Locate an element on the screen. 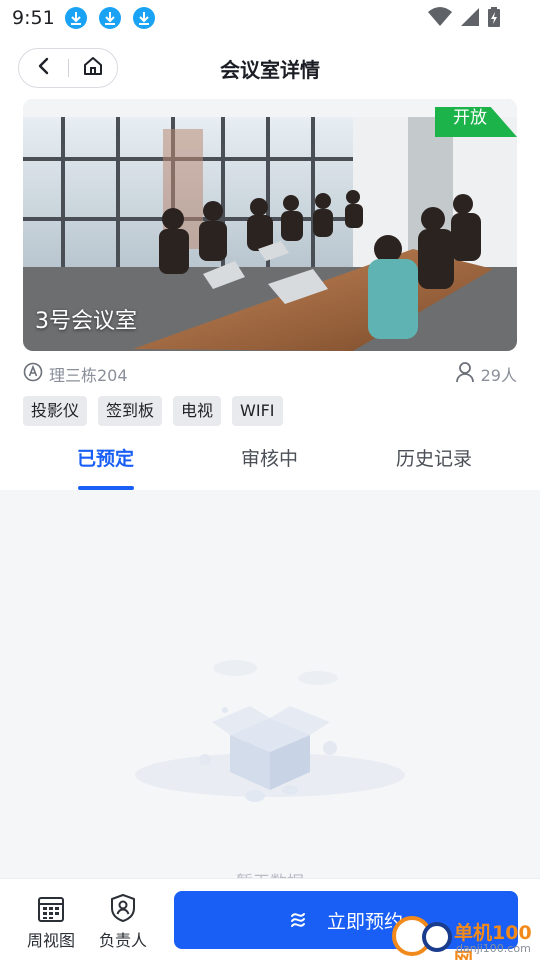 Image resolution: width=540 pixels, height=960 pixels. signal-icon is located at coordinates (470, 19).